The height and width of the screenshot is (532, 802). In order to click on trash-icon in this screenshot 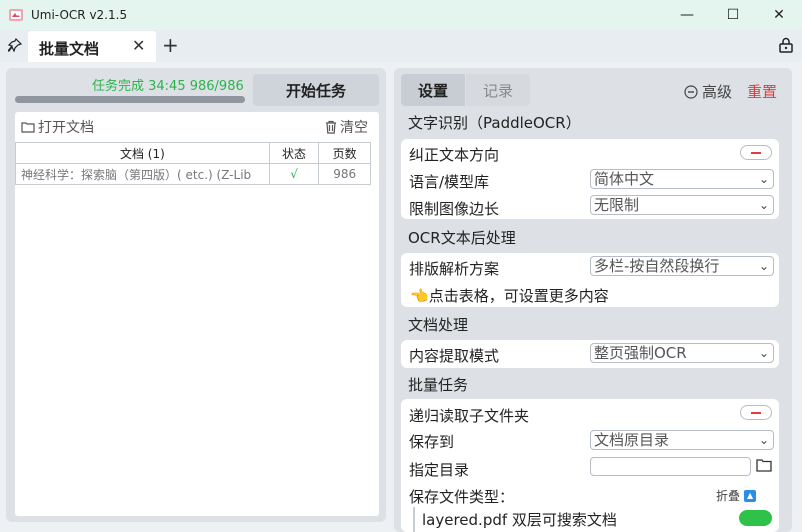, I will do `click(331, 127)`.